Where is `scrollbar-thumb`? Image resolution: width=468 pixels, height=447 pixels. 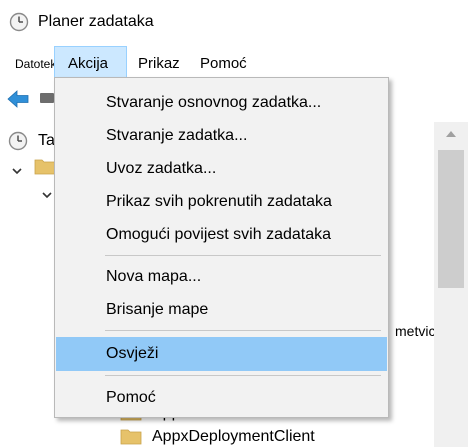
scrollbar-thumb is located at coordinates (451, 219).